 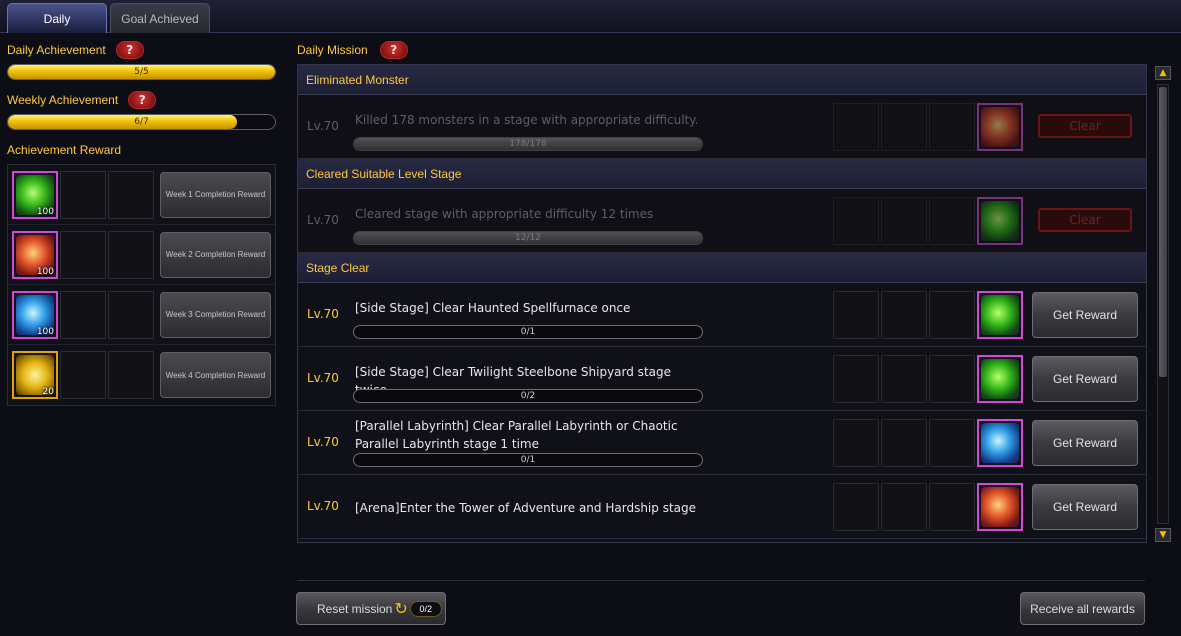 What do you see at coordinates (721, 580) in the screenshot?
I see `divider` at bounding box center [721, 580].